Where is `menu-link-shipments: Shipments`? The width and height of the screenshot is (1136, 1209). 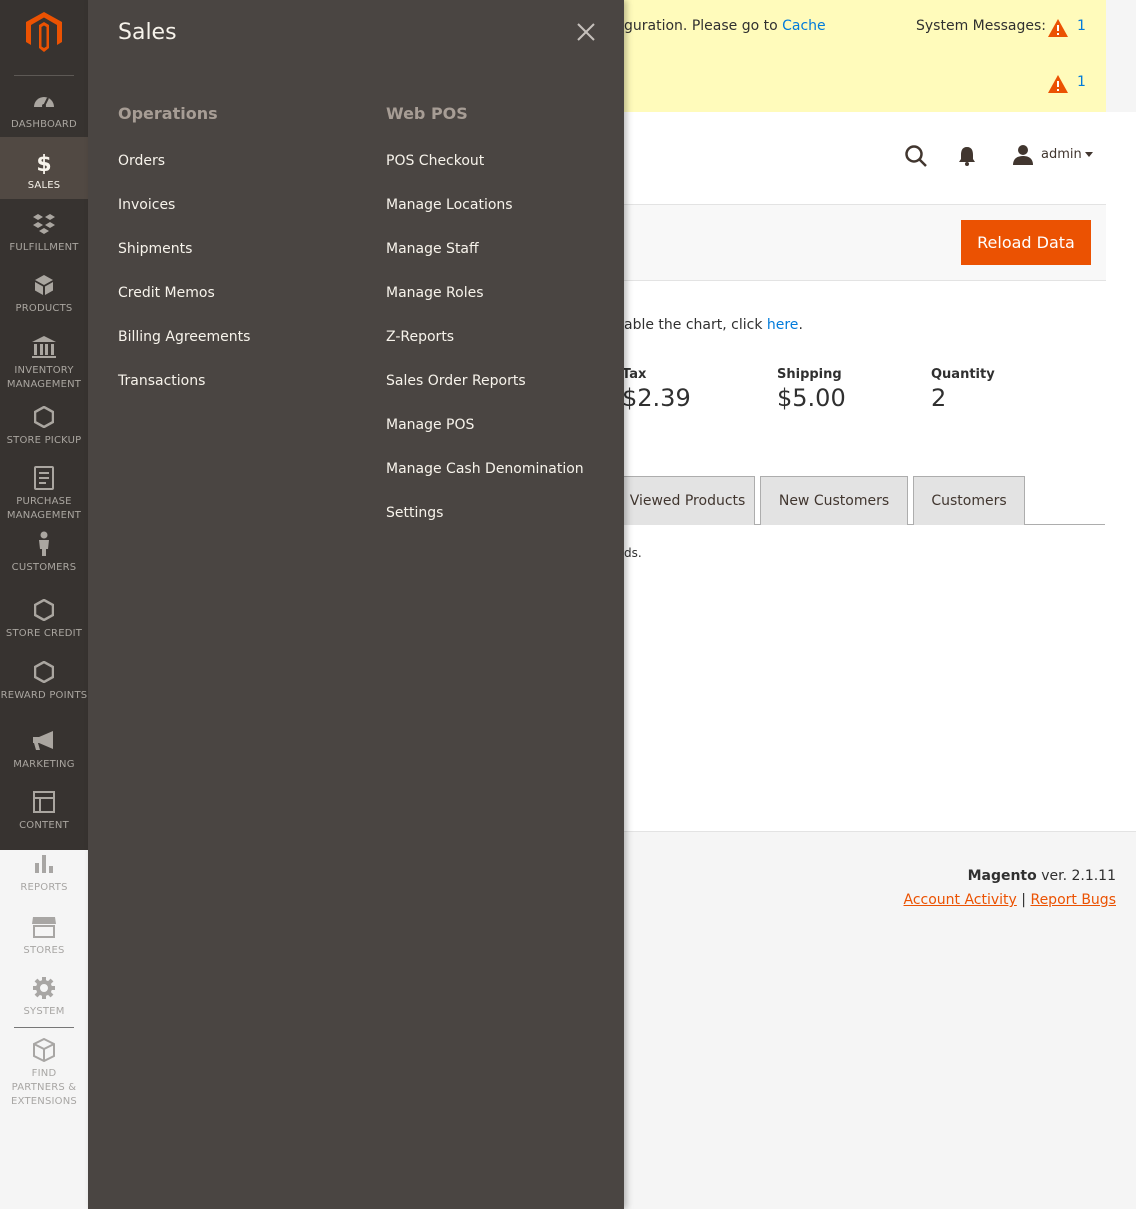
menu-link-shipments: Shipments is located at coordinates (184, 262).